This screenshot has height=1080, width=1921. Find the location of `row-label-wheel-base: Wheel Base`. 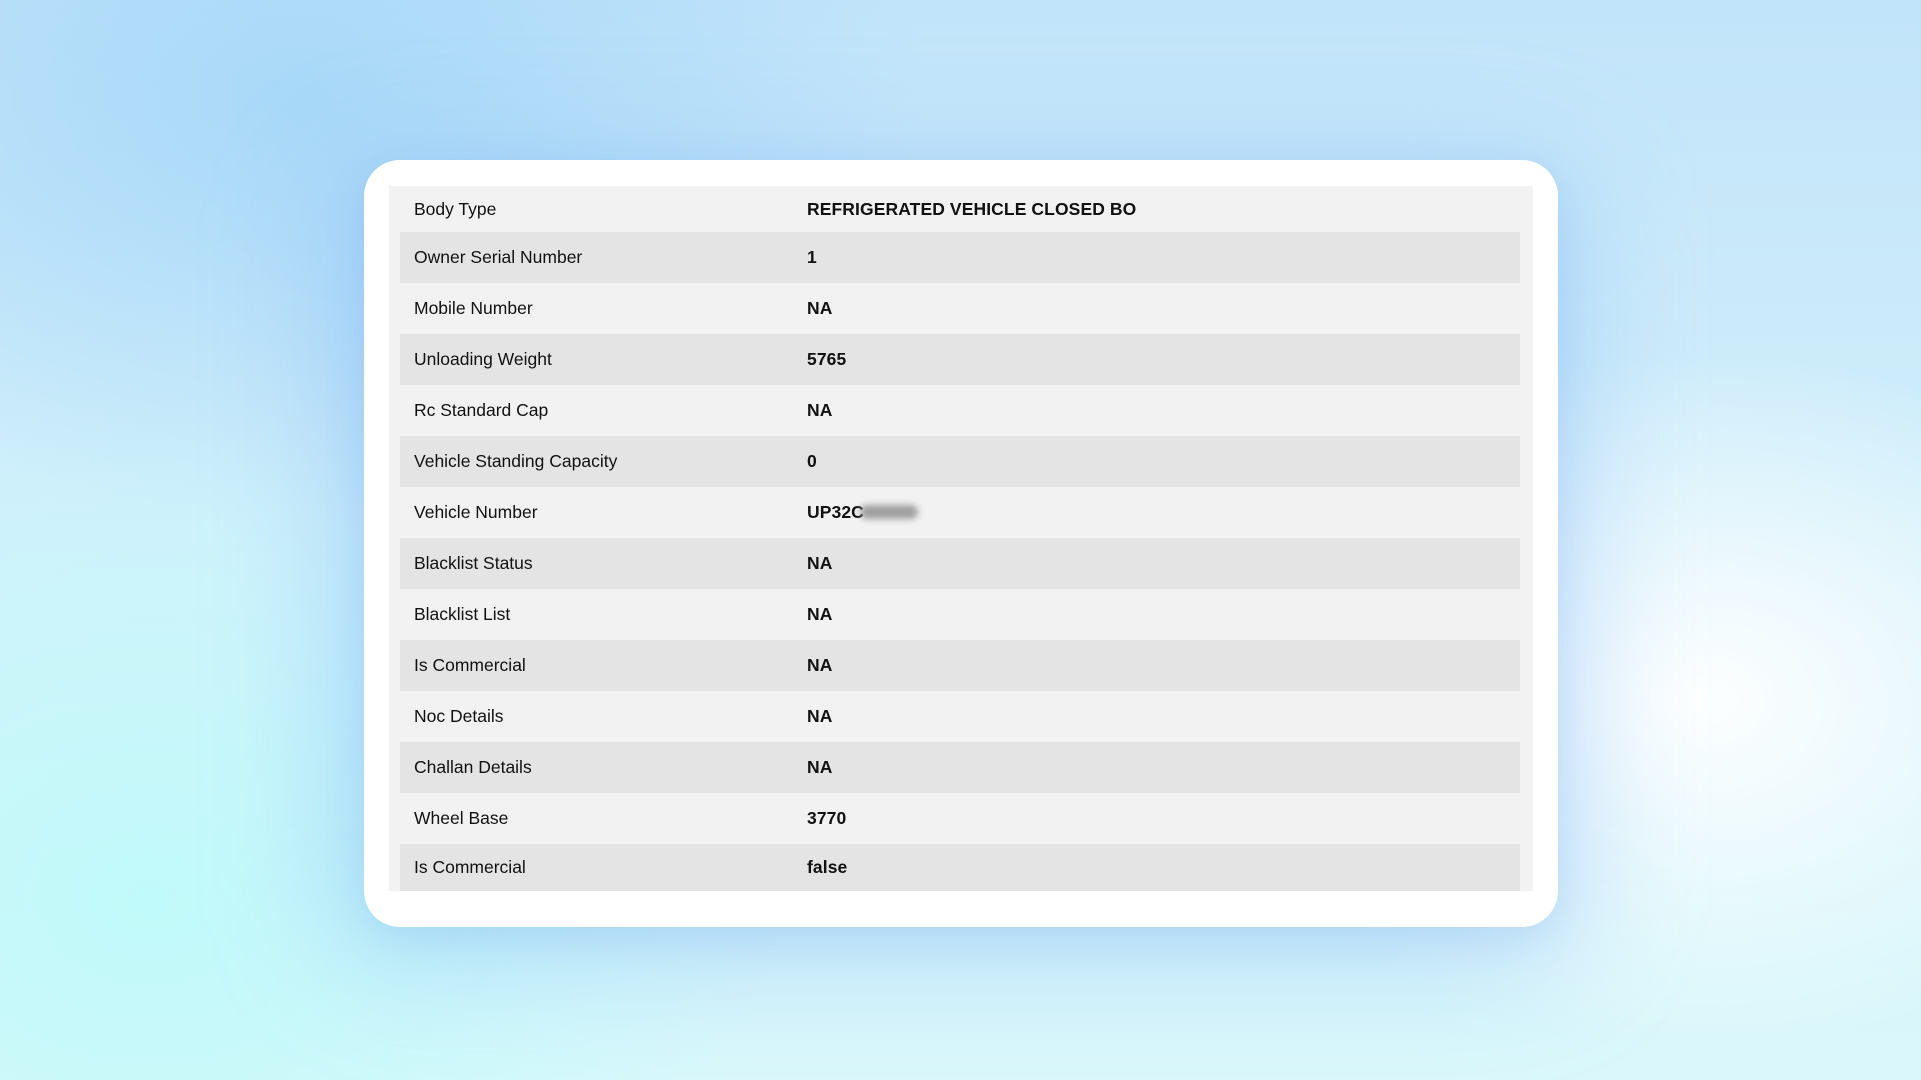

row-label-wheel-base: Wheel Base is located at coordinates (461, 818).